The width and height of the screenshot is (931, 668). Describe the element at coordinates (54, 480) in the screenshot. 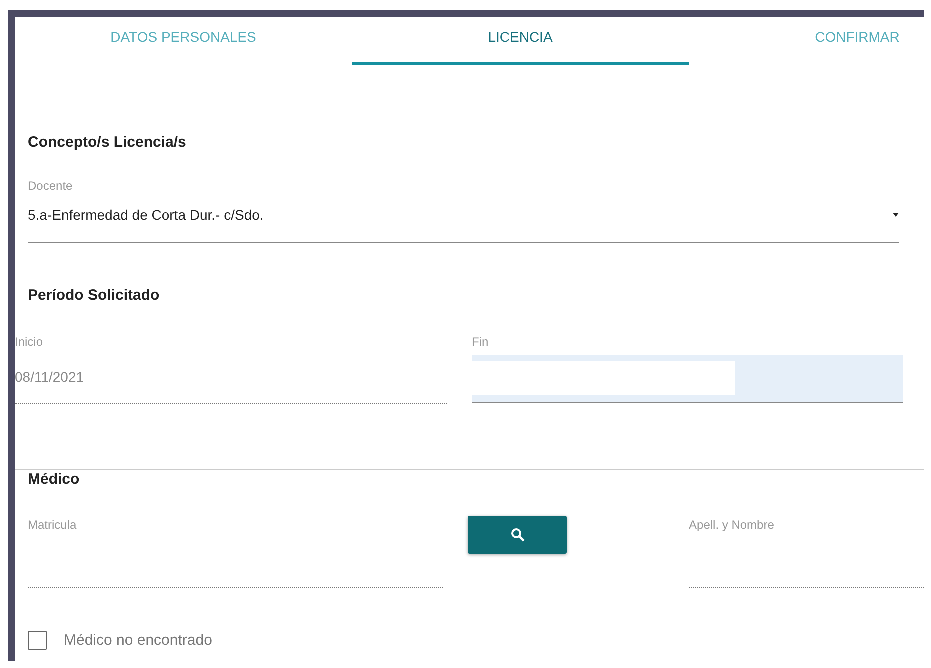

I see `section-heading: Médico` at that location.